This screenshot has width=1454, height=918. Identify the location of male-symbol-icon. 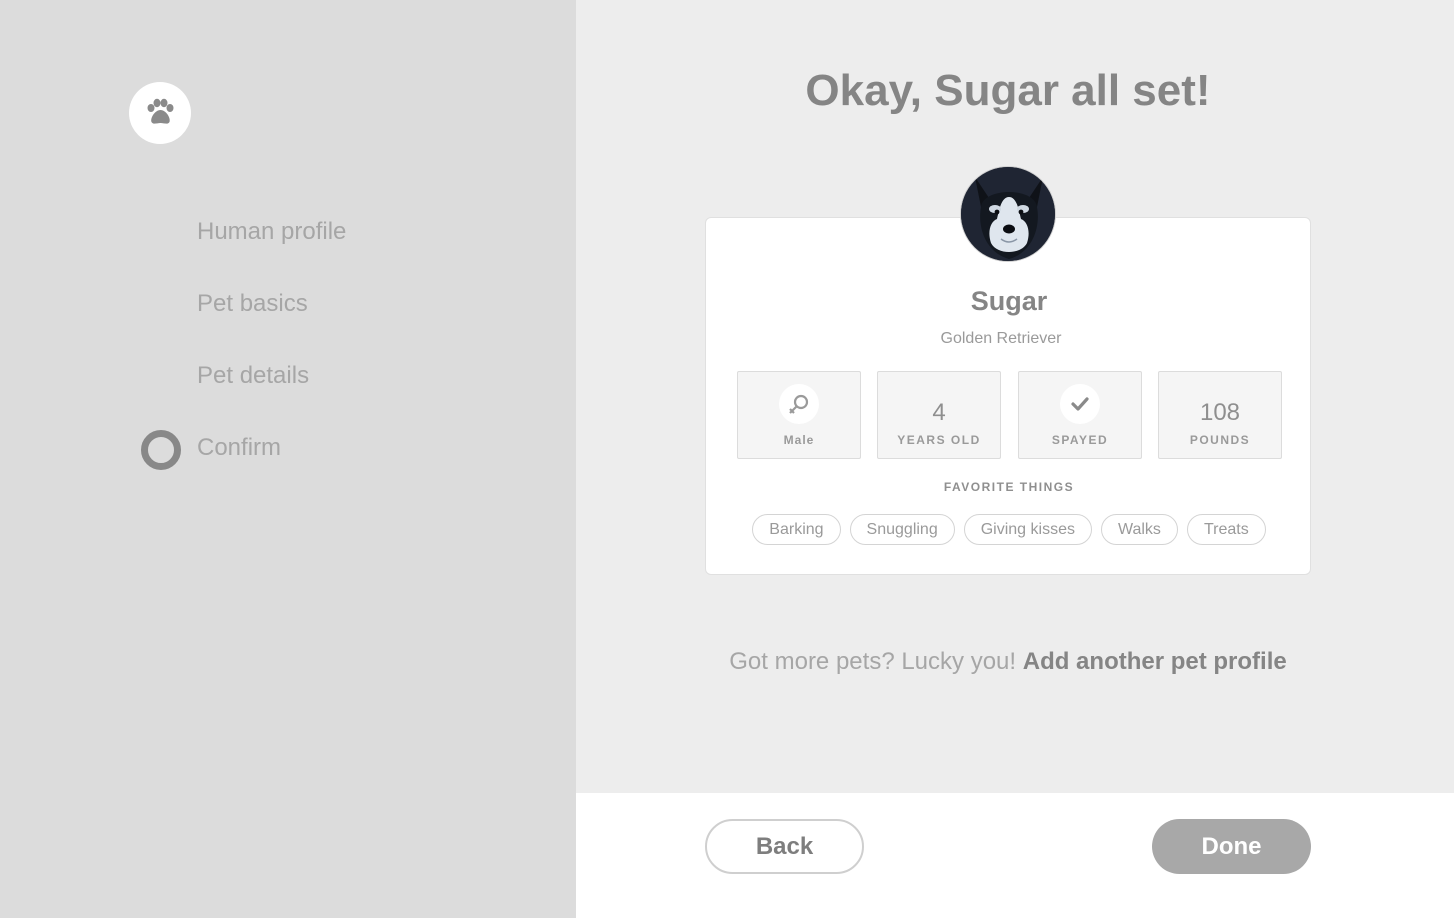
(799, 404).